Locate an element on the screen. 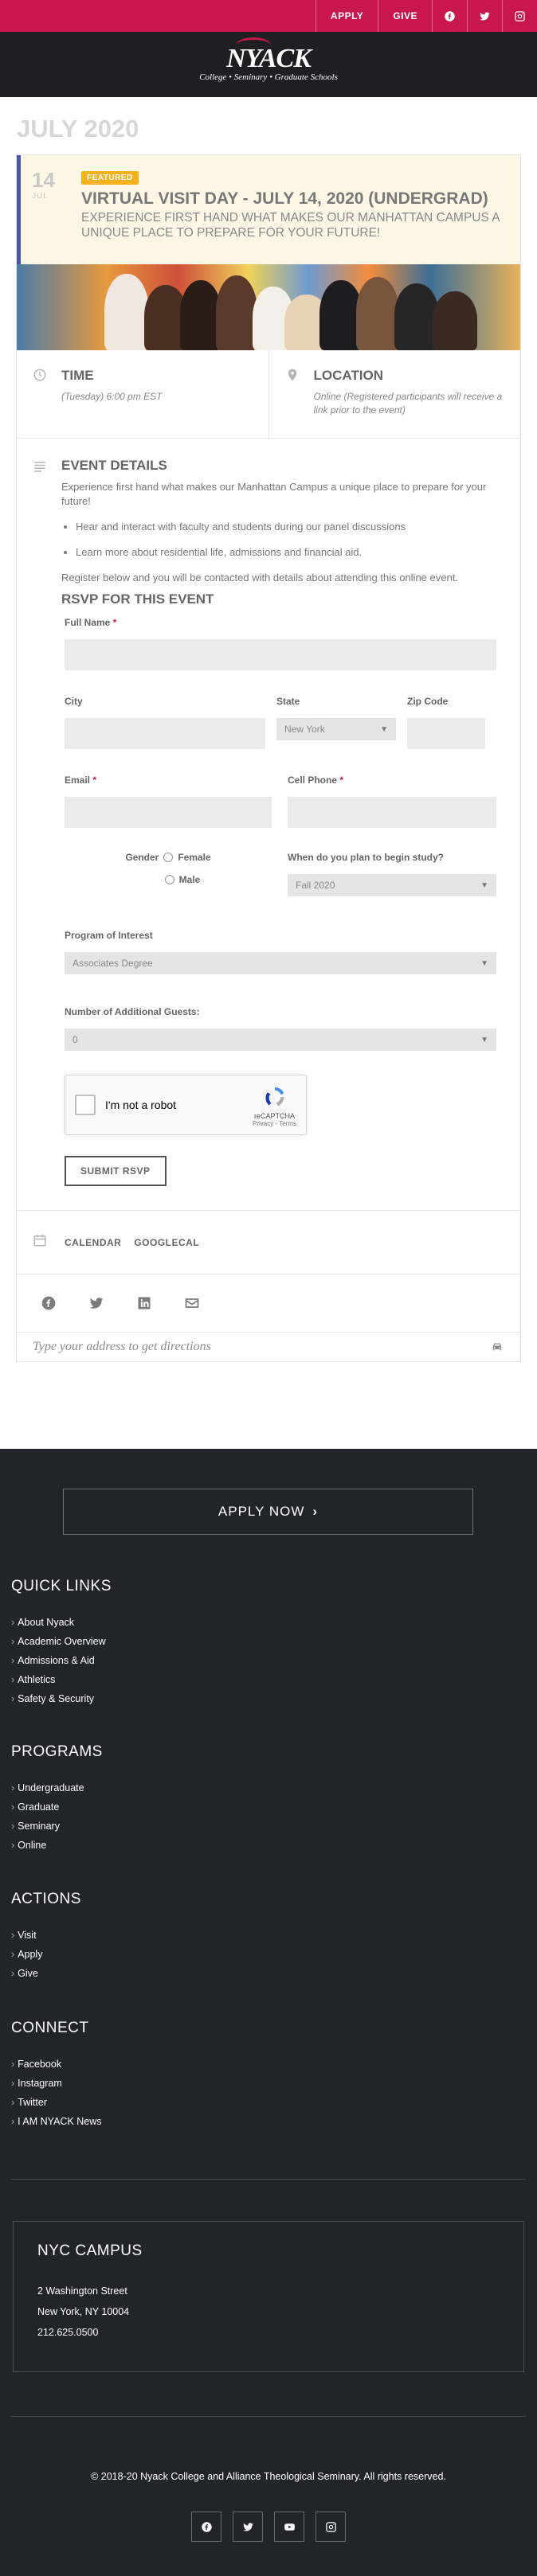  campus-address-line: New York, NY 10004 is located at coordinates (83, 2311).